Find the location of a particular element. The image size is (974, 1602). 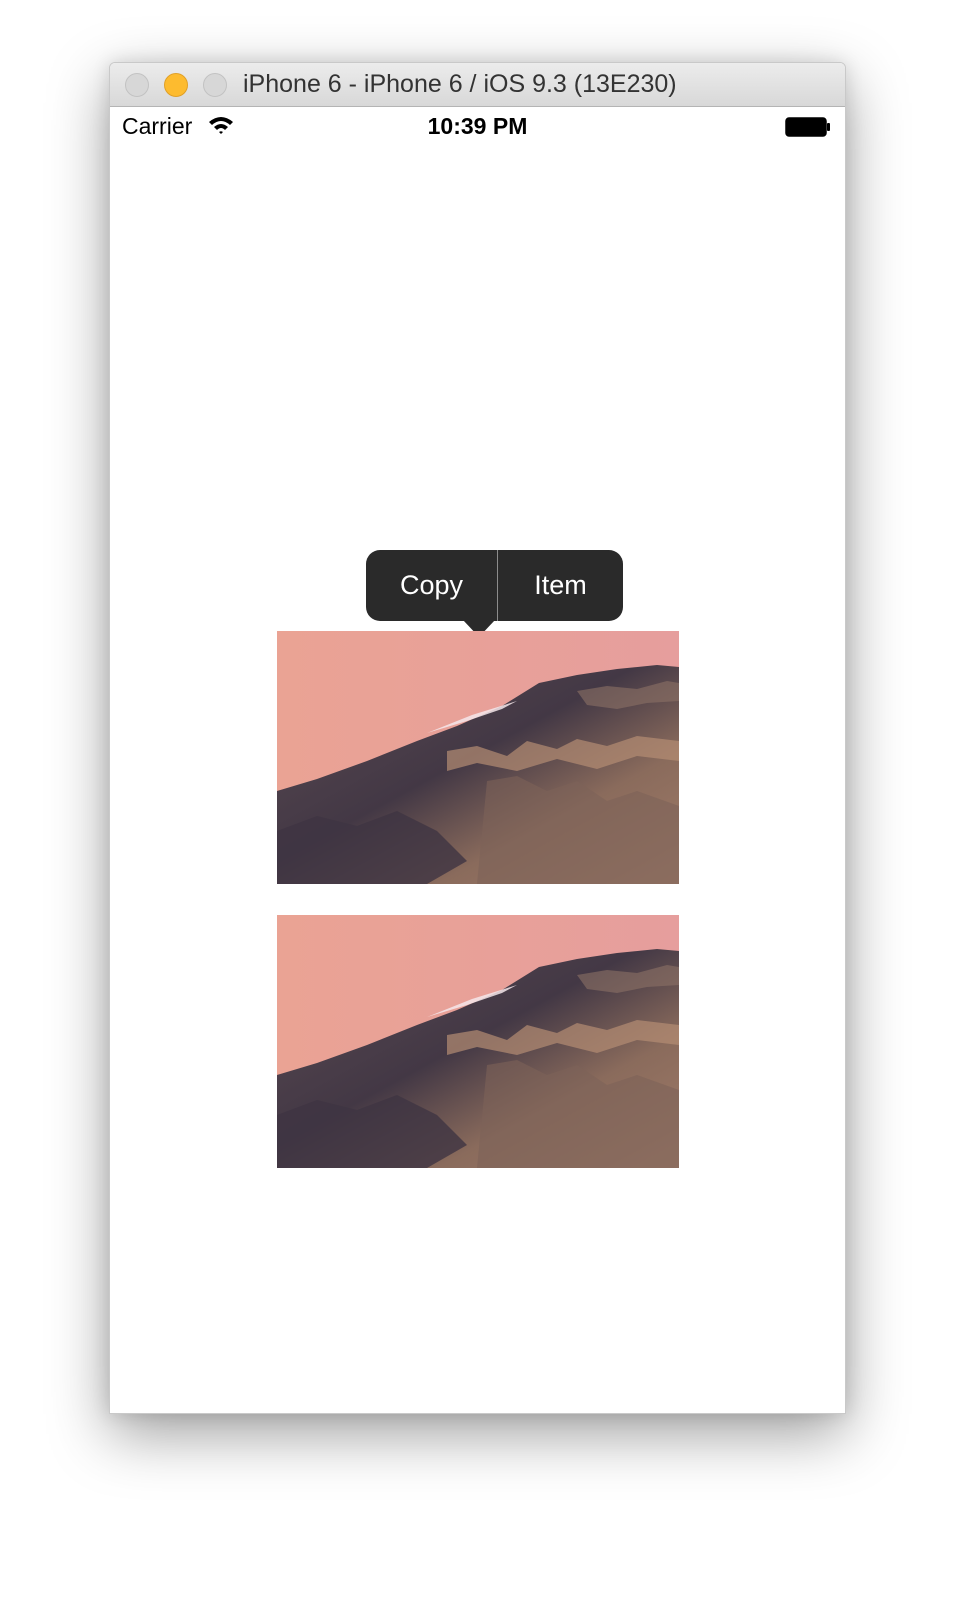

copy-menu-item: Copy is located at coordinates (431, 585).